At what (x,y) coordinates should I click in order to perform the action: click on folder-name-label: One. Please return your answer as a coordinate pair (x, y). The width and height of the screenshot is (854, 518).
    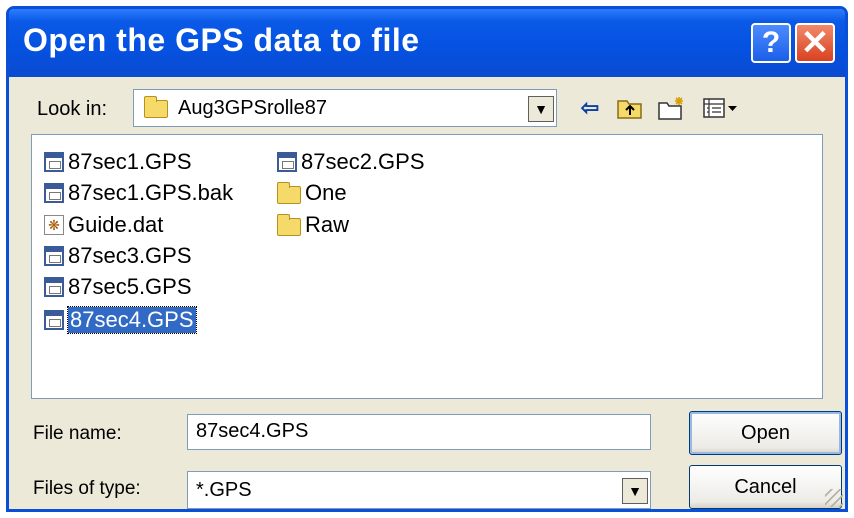
    Looking at the image, I should click on (326, 192).